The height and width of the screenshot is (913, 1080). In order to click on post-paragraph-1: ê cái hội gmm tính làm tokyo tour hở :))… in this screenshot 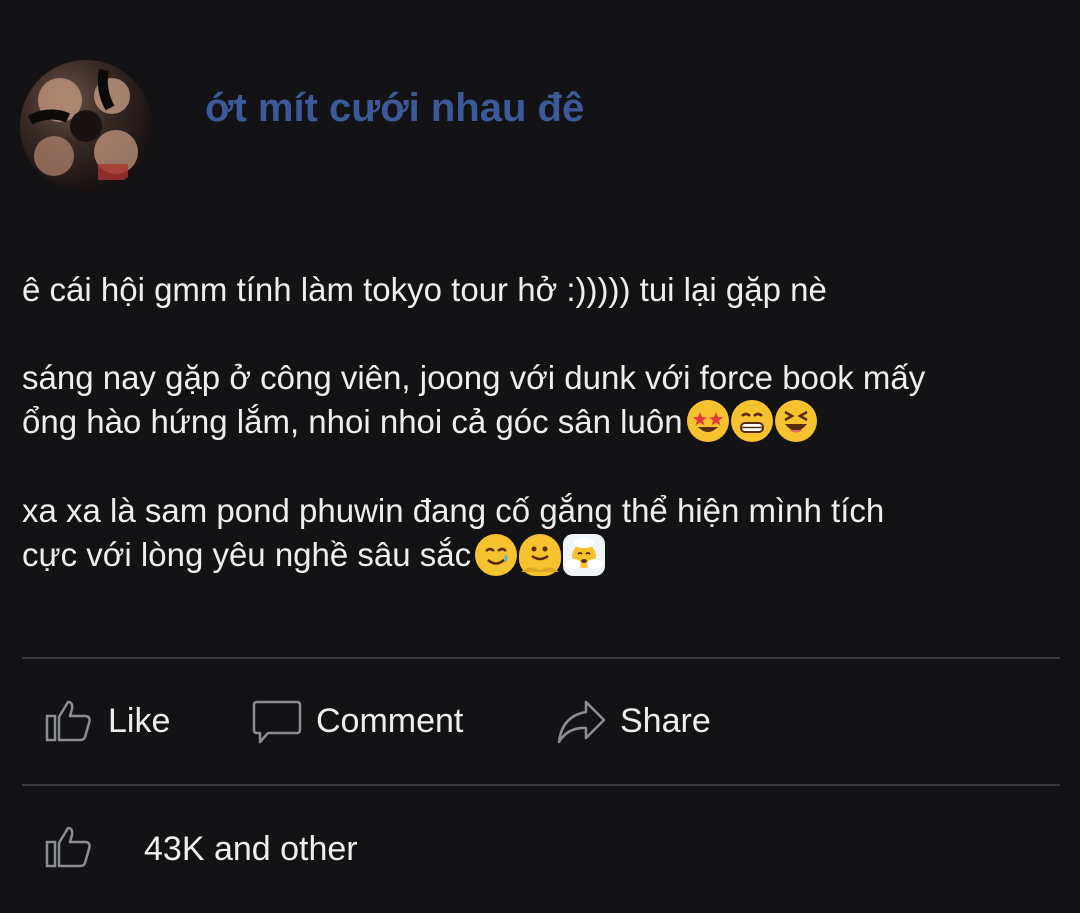, I will do `click(537, 290)`.